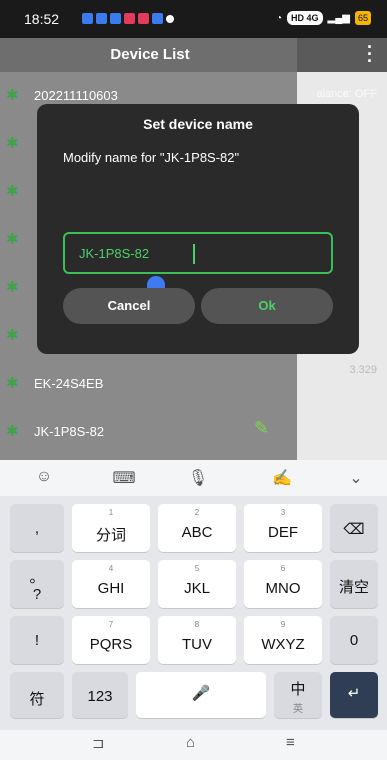 The height and width of the screenshot is (760, 387). I want to click on key-6: 6 MNO, so click(283, 584).